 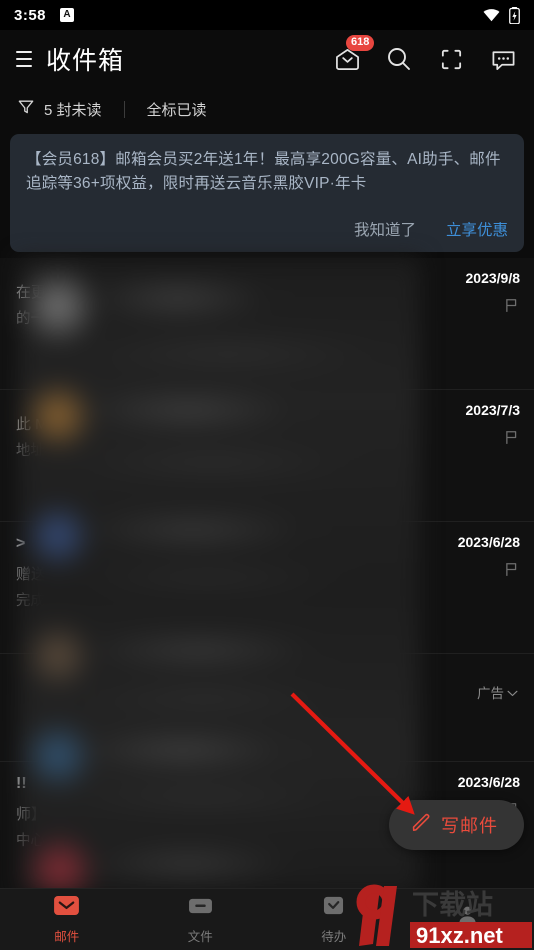 What do you see at coordinates (73, 109) in the screenshot?
I see `unread-count-label: 5 封未读` at bounding box center [73, 109].